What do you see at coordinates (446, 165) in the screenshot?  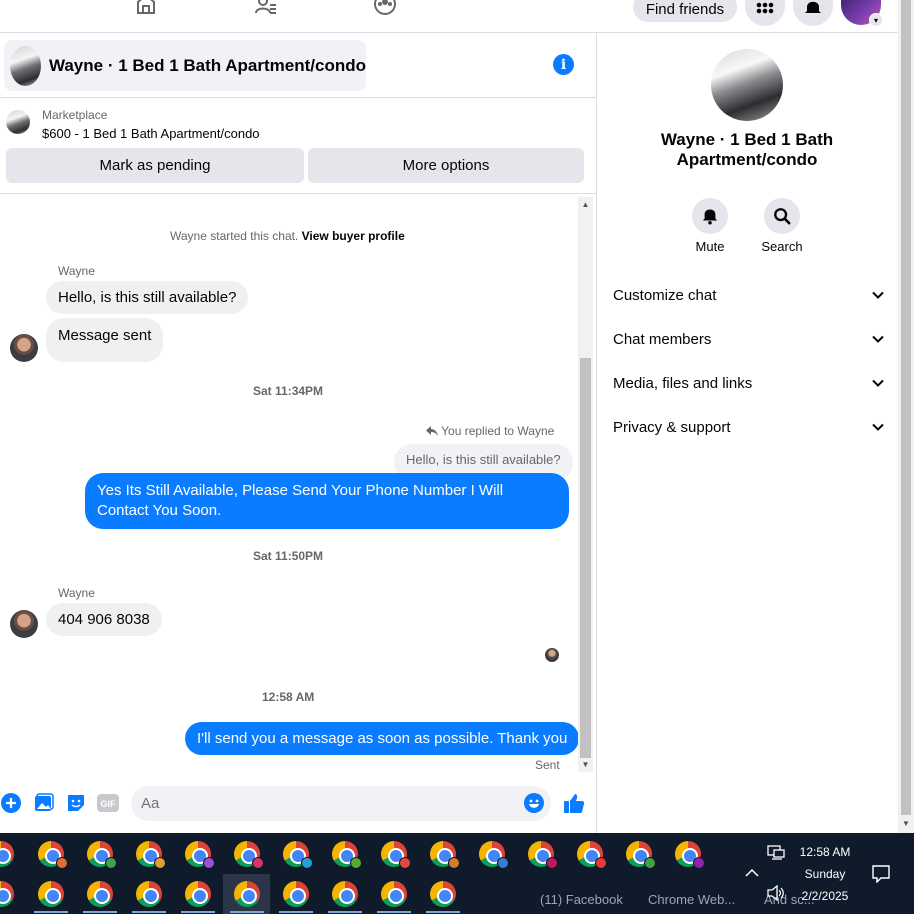 I see `more-options-button: More options` at bounding box center [446, 165].